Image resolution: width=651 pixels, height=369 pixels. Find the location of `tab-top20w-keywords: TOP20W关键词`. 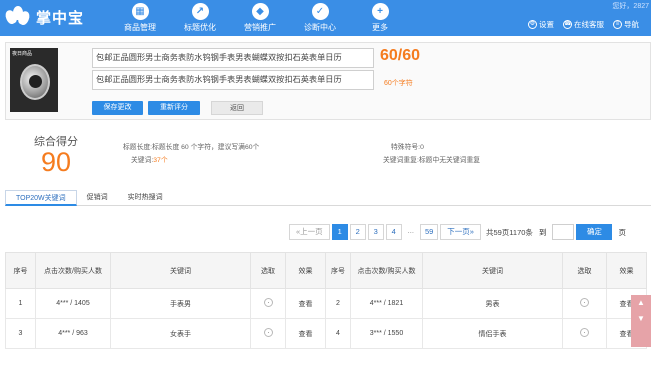

tab-top20w-keywords: TOP20W关键词 is located at coordinates (41, 198).